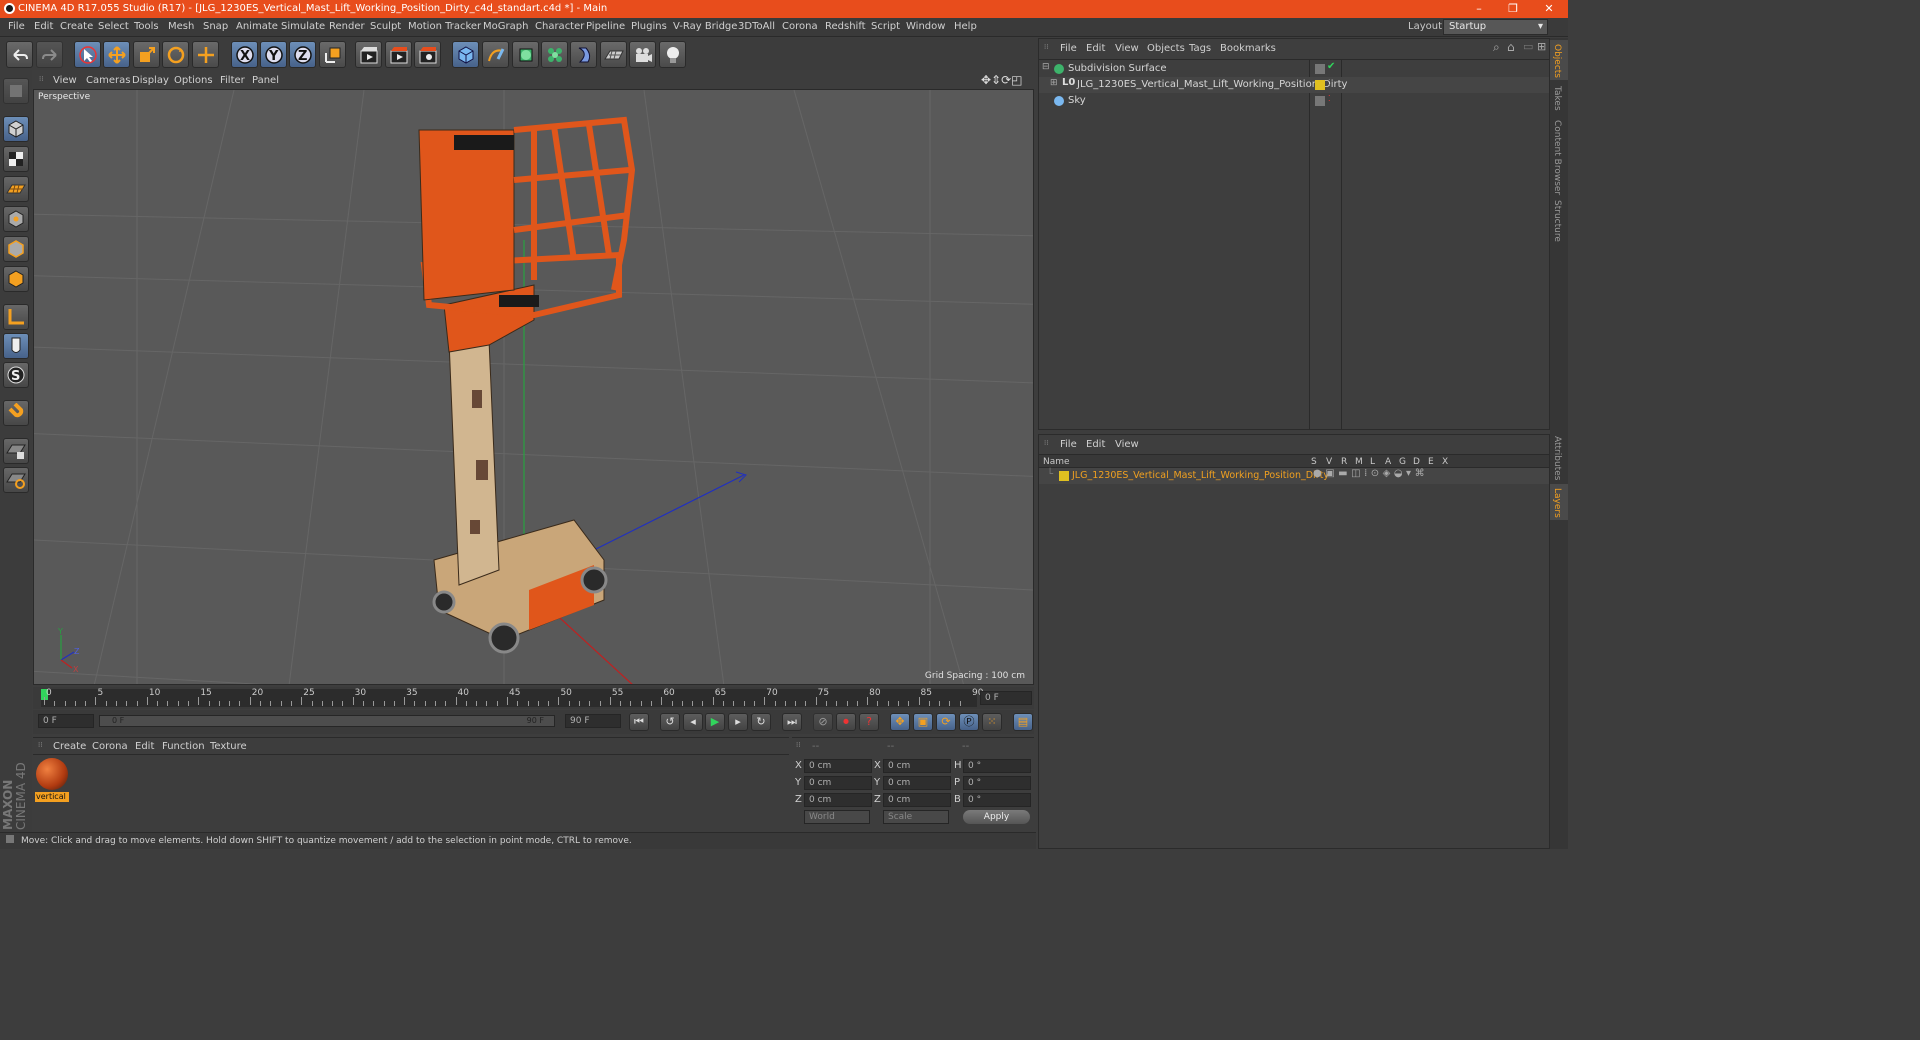 The image size is (1920, 1040). What do you see at coordinates (997, 766) in the screenshot?
I see `coord-rotation-h: 0 °` at bounding box center [997, 766].